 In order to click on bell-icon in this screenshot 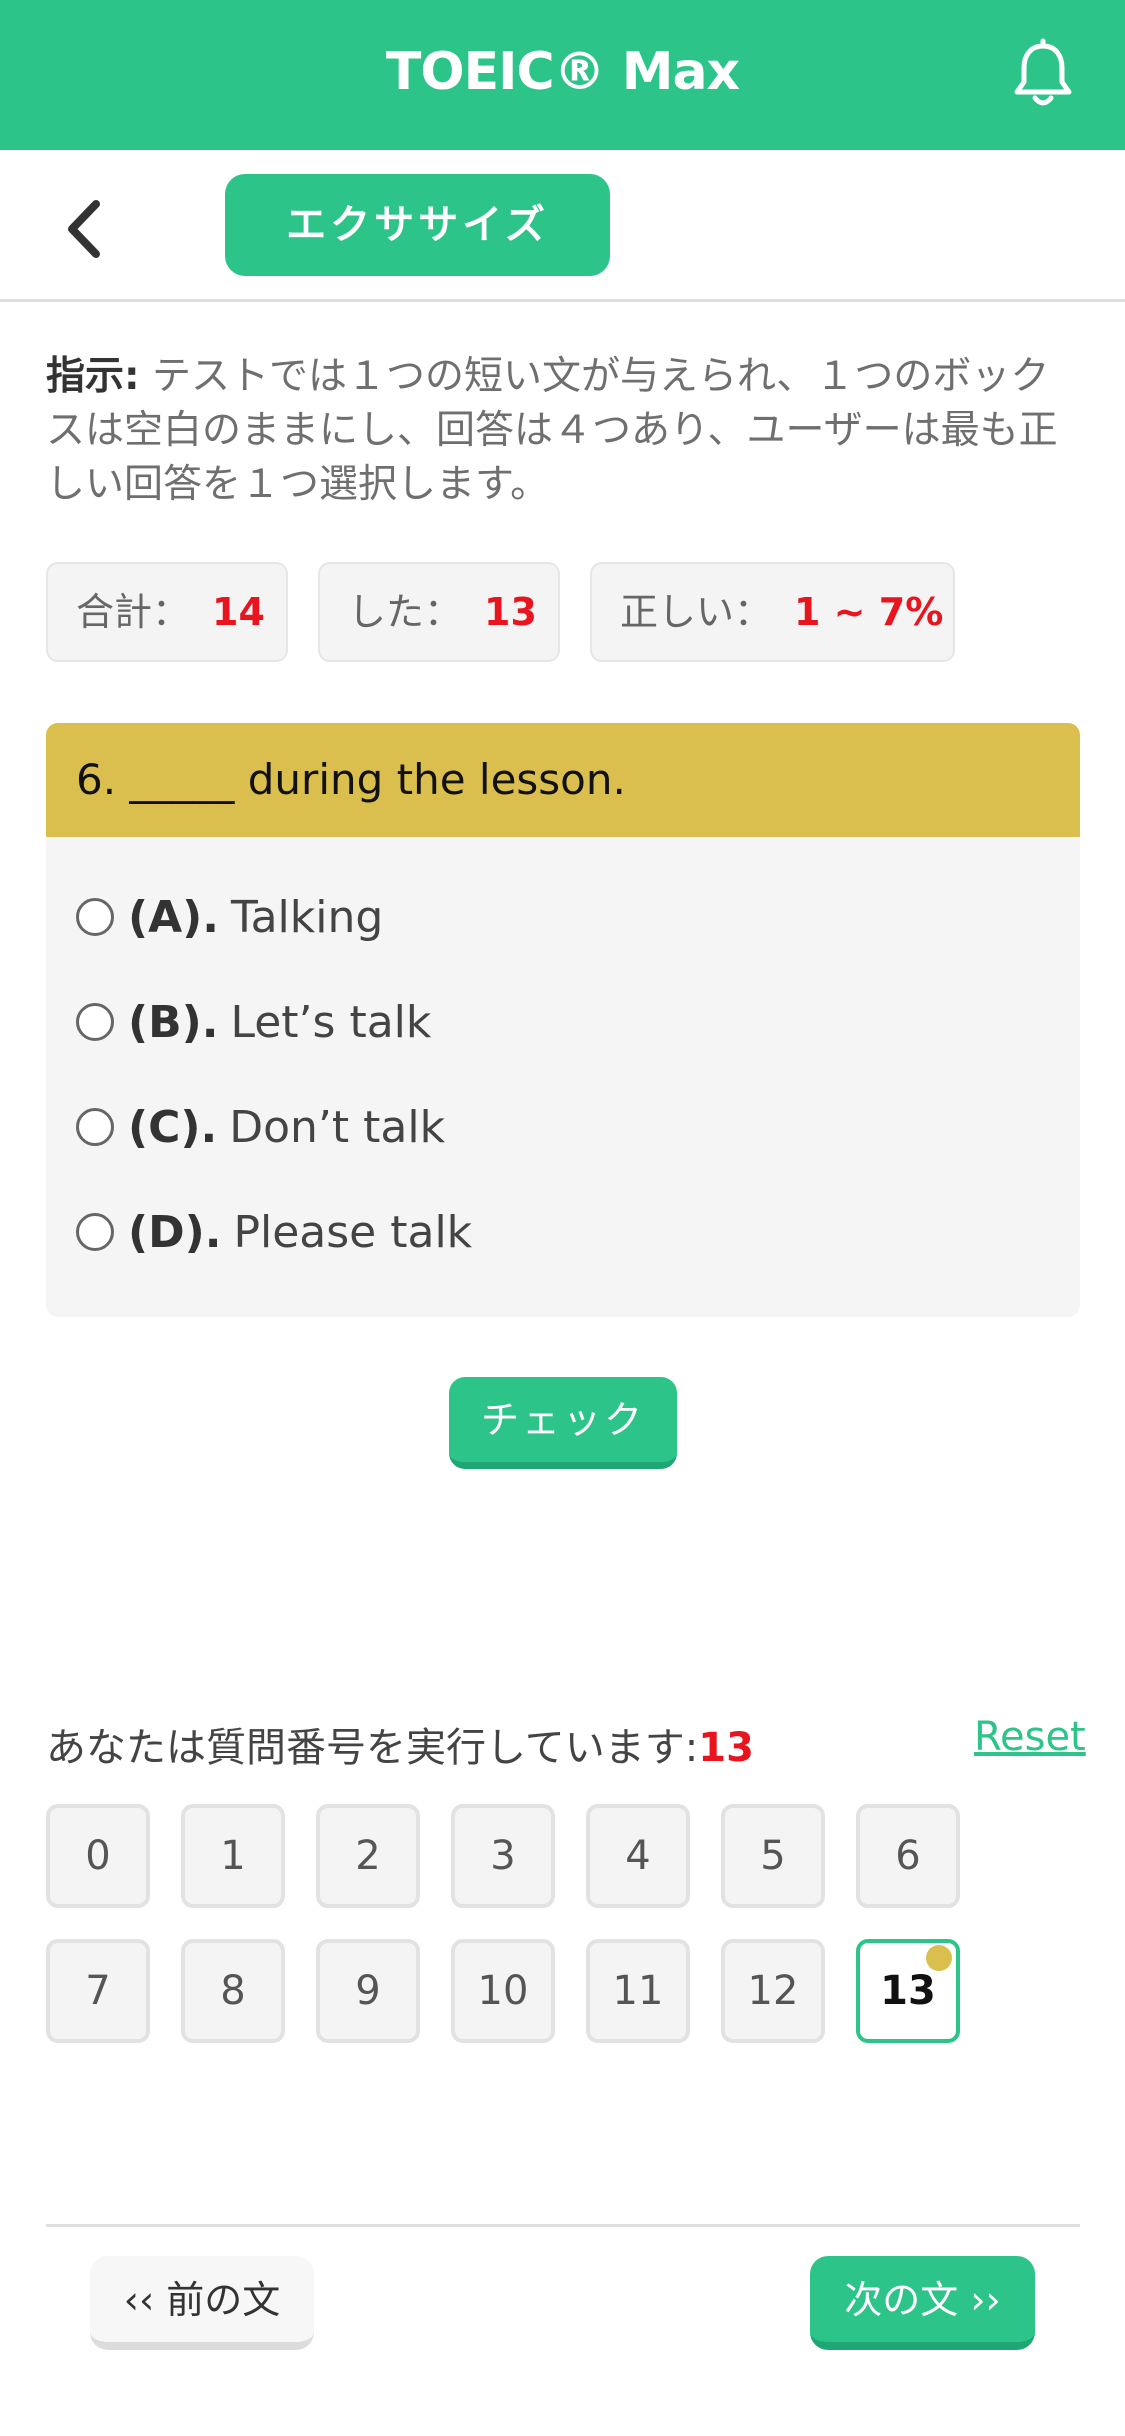, I will do `click(1043, 75)`.